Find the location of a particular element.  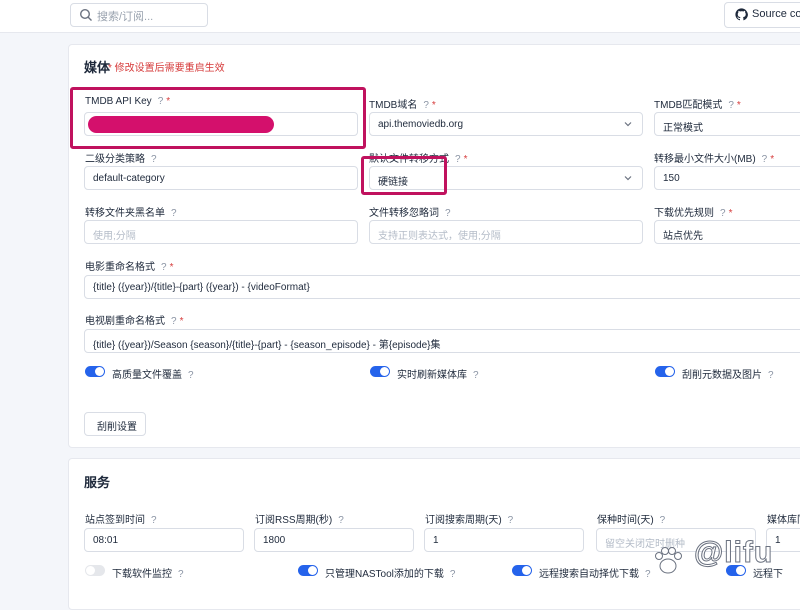

restart-hint: * 修改设置后需要重启生效 is located at coordinates (166, 68).